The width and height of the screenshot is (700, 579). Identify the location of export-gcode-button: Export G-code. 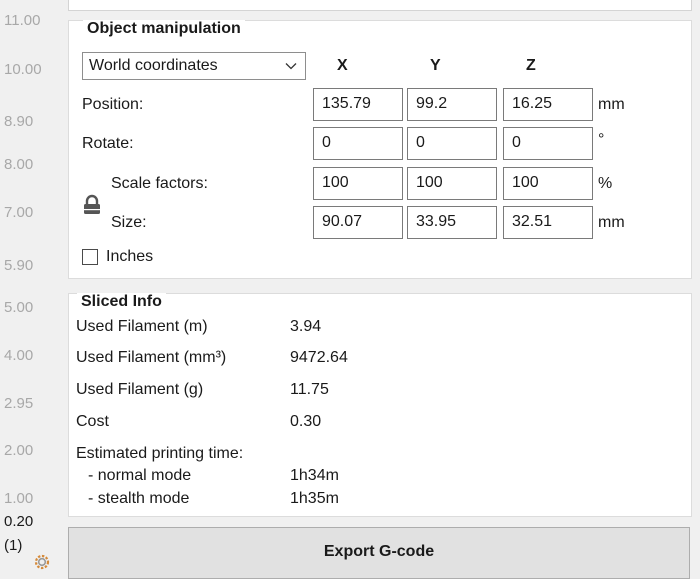
(379, 553).